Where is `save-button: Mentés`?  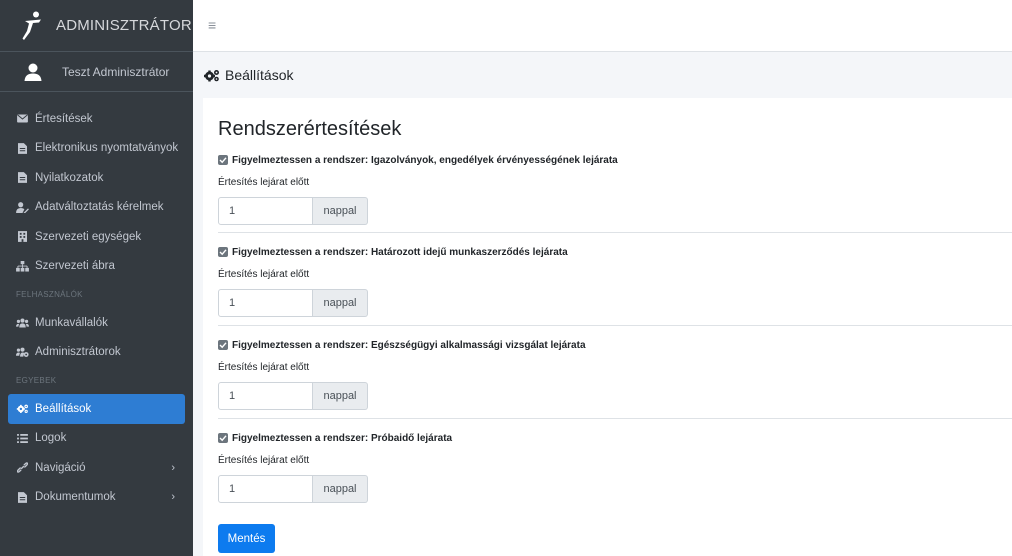
save-button: Mentés is located at coordinates (246, 538).